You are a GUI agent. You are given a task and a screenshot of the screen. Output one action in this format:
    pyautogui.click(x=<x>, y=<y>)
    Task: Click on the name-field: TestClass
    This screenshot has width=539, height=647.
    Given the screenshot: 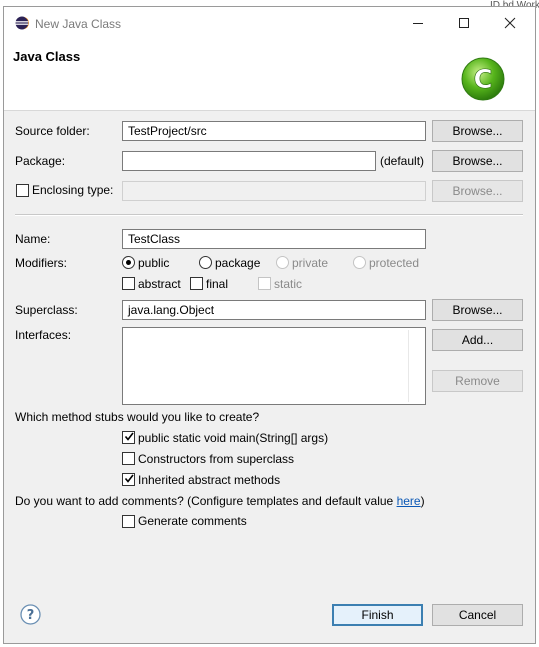 What is the action you would take?
    pyautogui.click(x=274, y=239)
    